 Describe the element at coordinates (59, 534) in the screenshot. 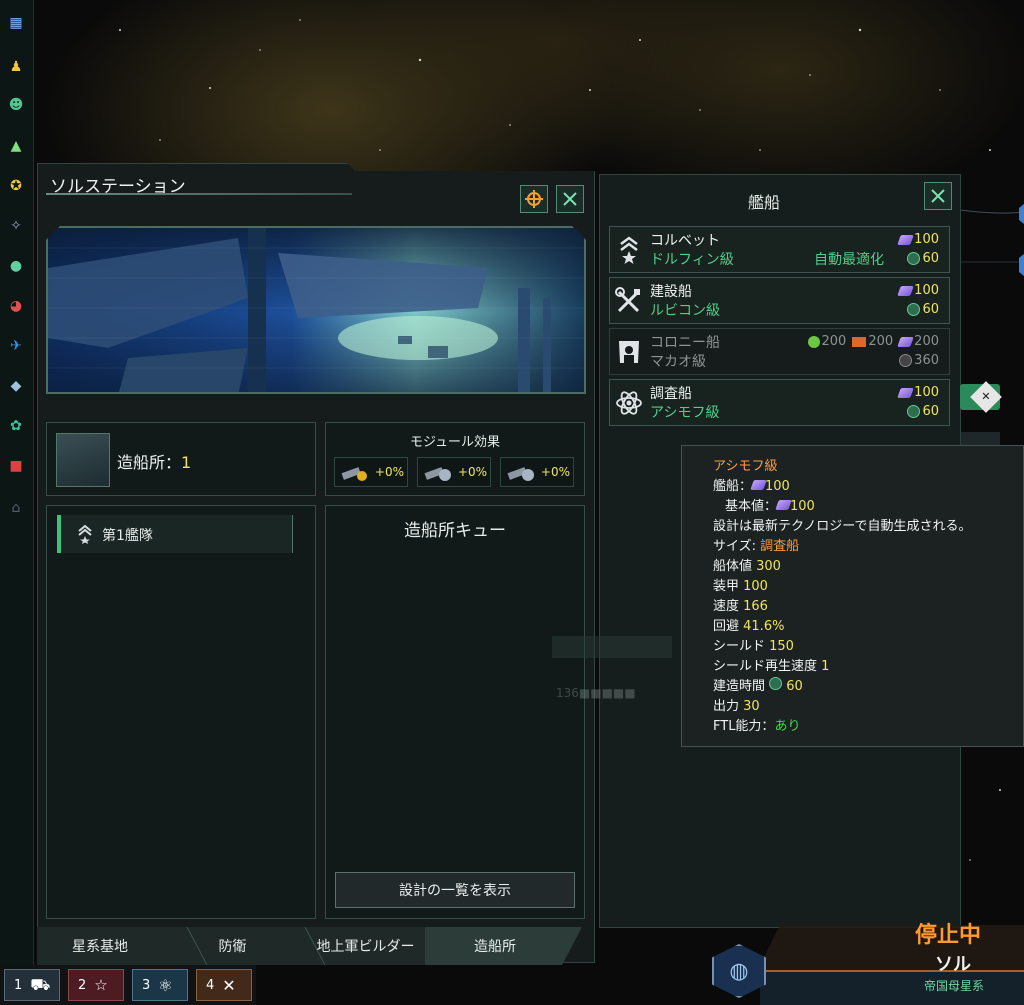

I see `selected-indicator` at that location.